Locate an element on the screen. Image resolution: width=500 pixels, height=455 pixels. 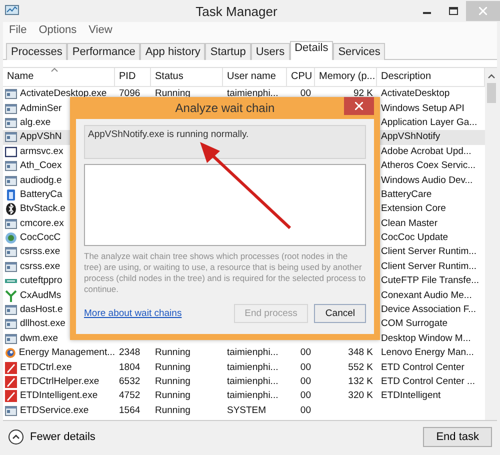
process-name: AppVShN is located at coordinates (41, 137).